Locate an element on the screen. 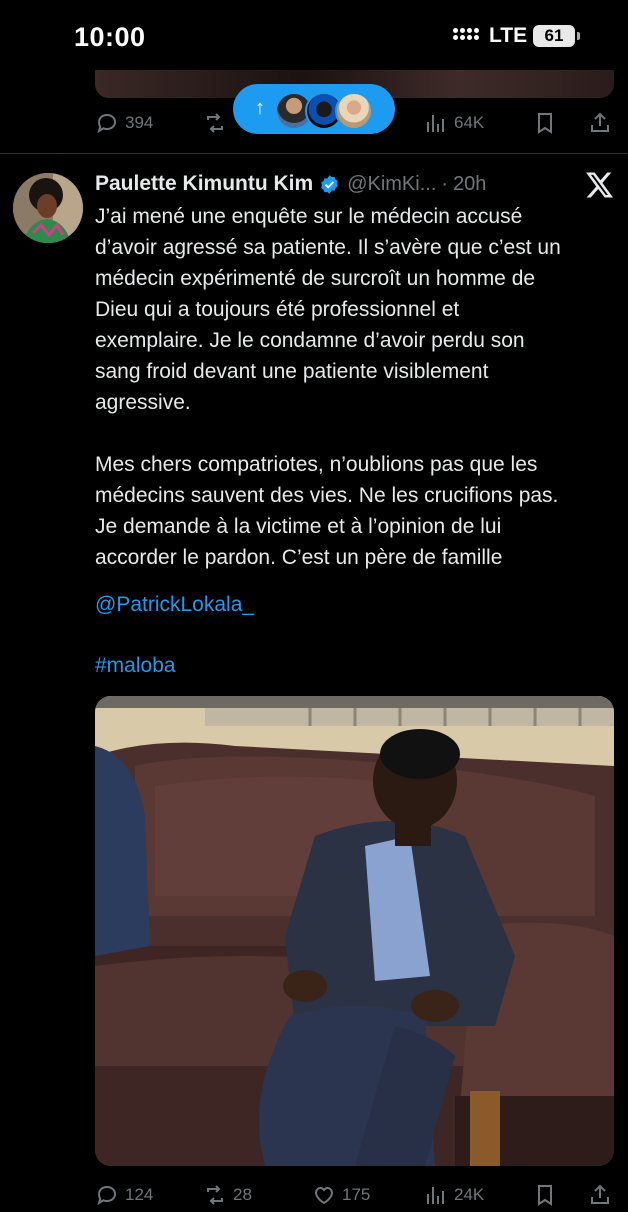  reply-count: 394 is located at coordinates (139, 122).